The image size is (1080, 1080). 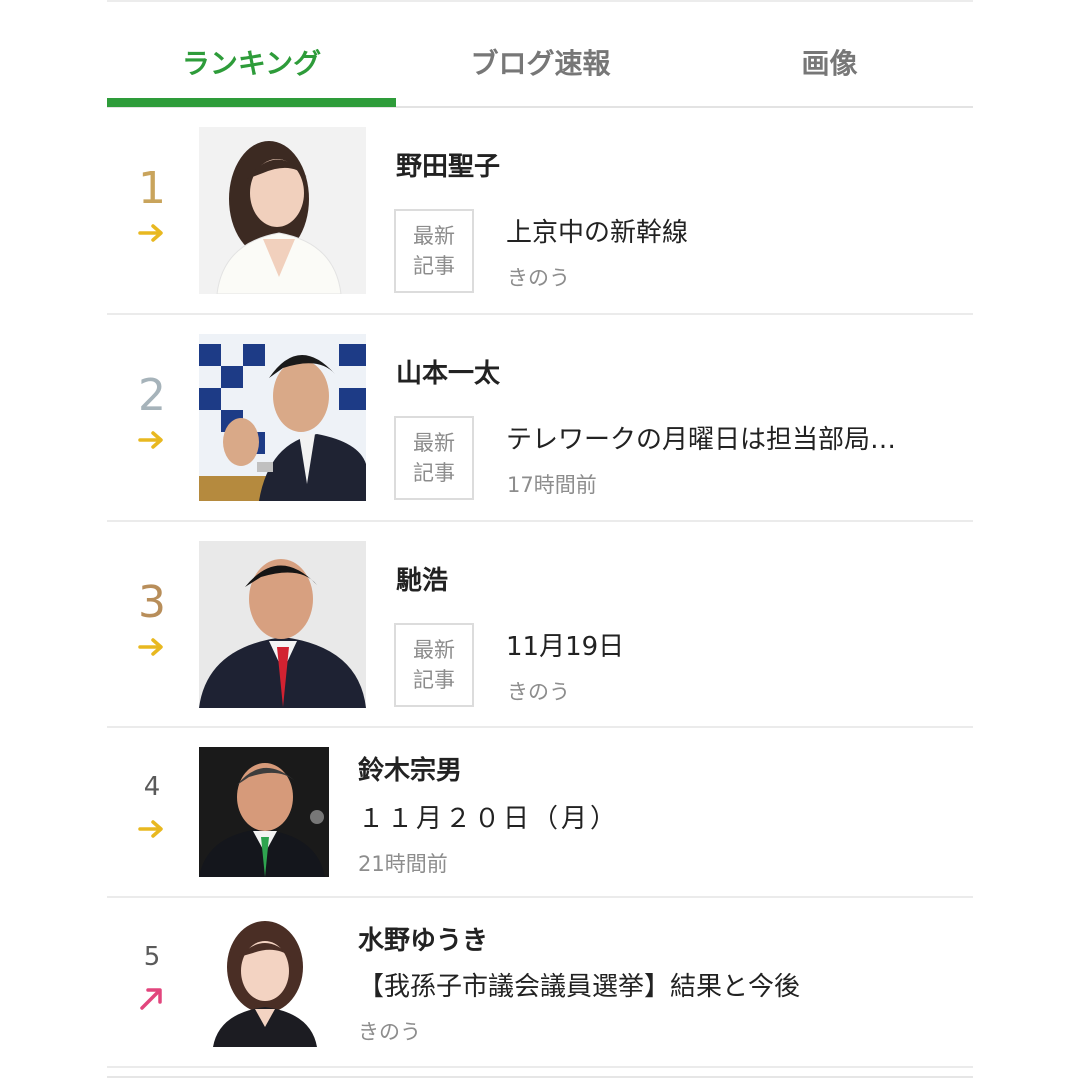 What do you see at coordinates (448, 371) in the screenshot?
I see `blogger-name: 山本一太` at bounding box center [448, 371].